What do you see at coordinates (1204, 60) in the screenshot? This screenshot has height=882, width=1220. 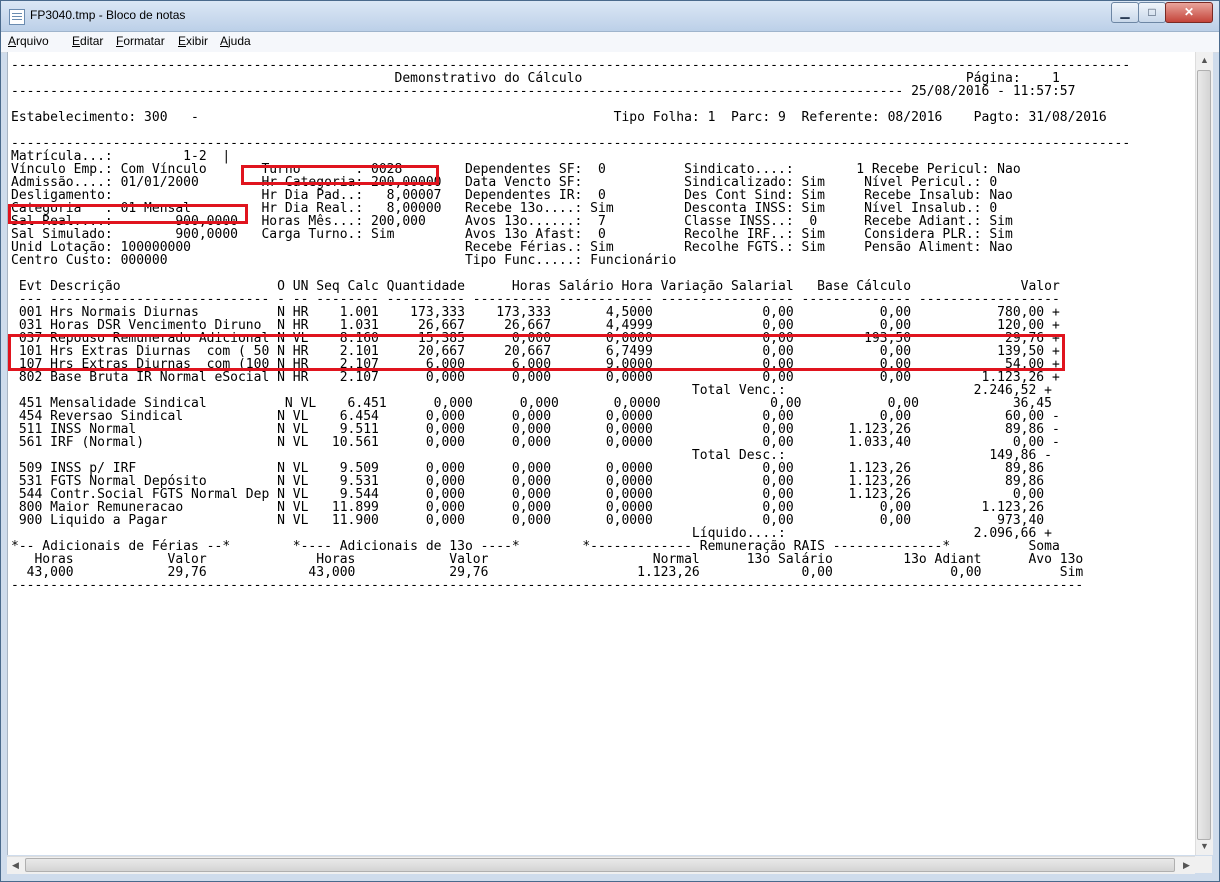 I see `scroll-up-arrow-icon: ▲` at bounding box center [1204, 60].